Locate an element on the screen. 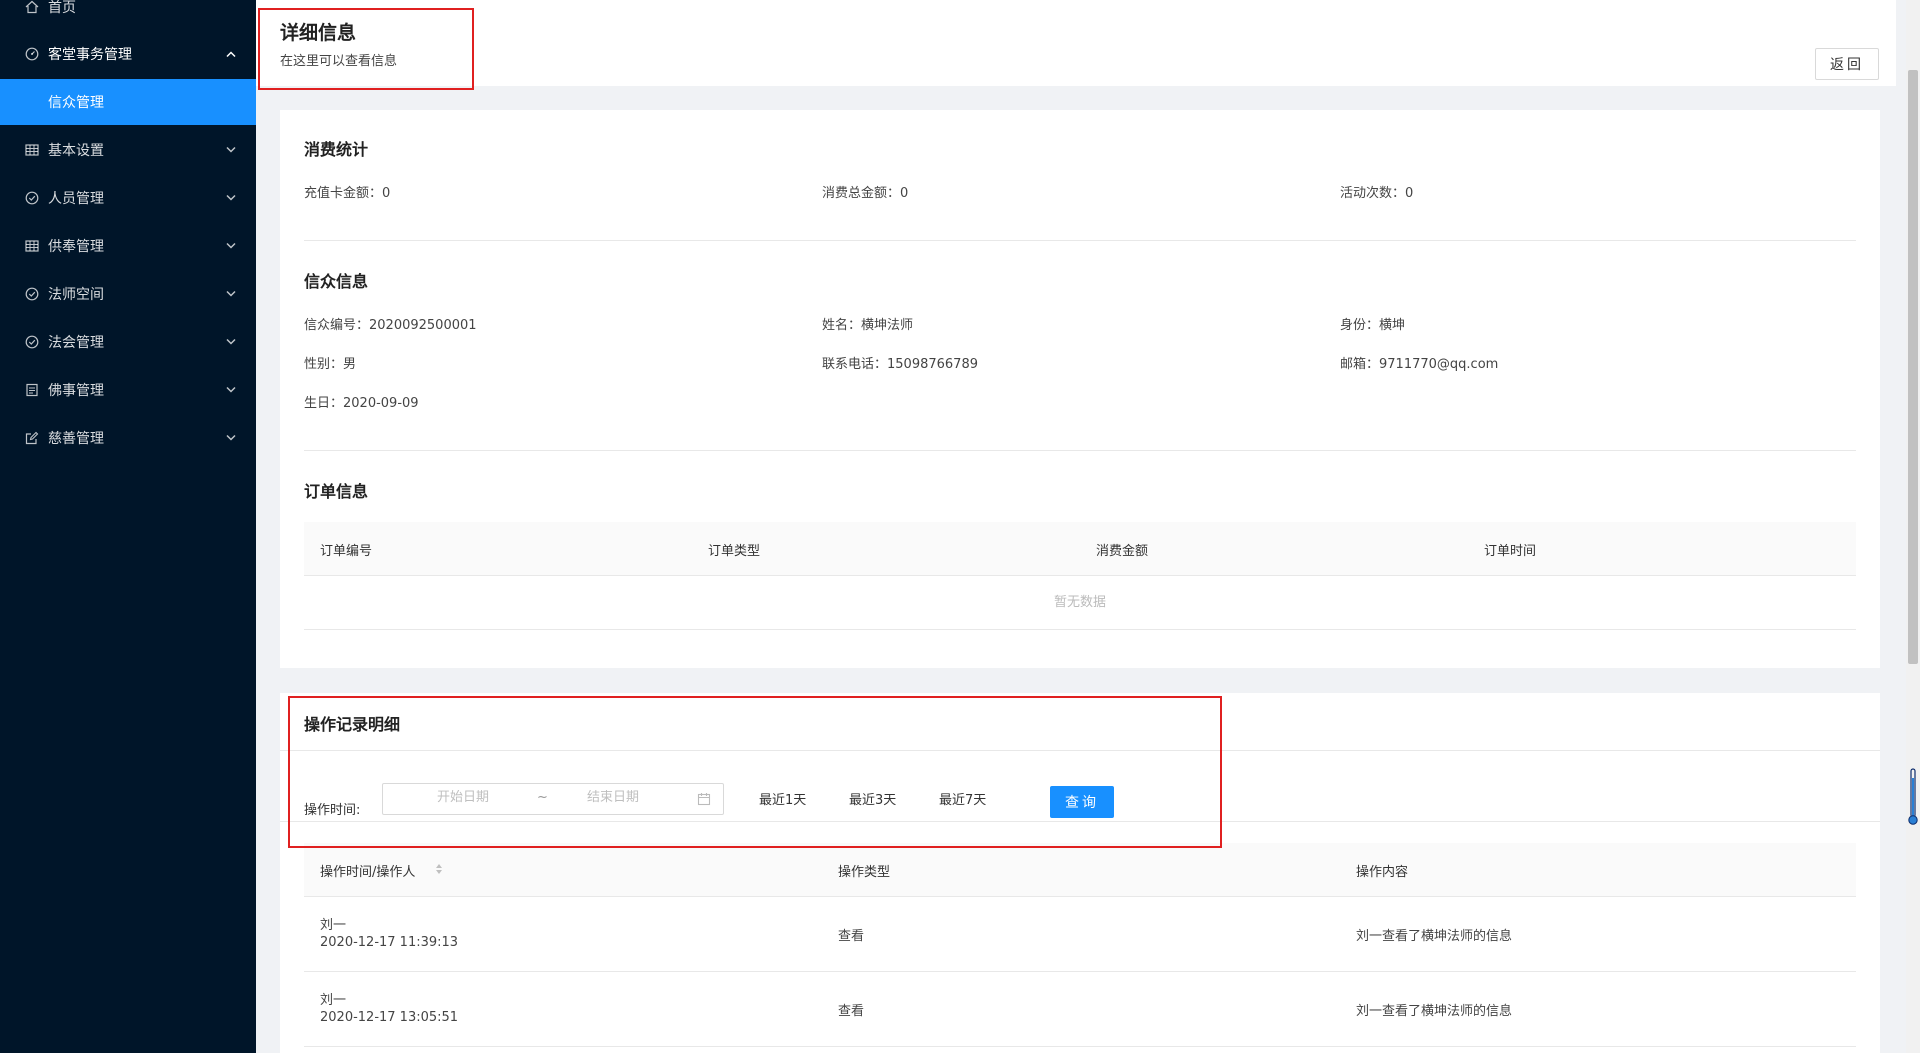  recharge-amount-value: 0 is located at coordinates (386, 193).